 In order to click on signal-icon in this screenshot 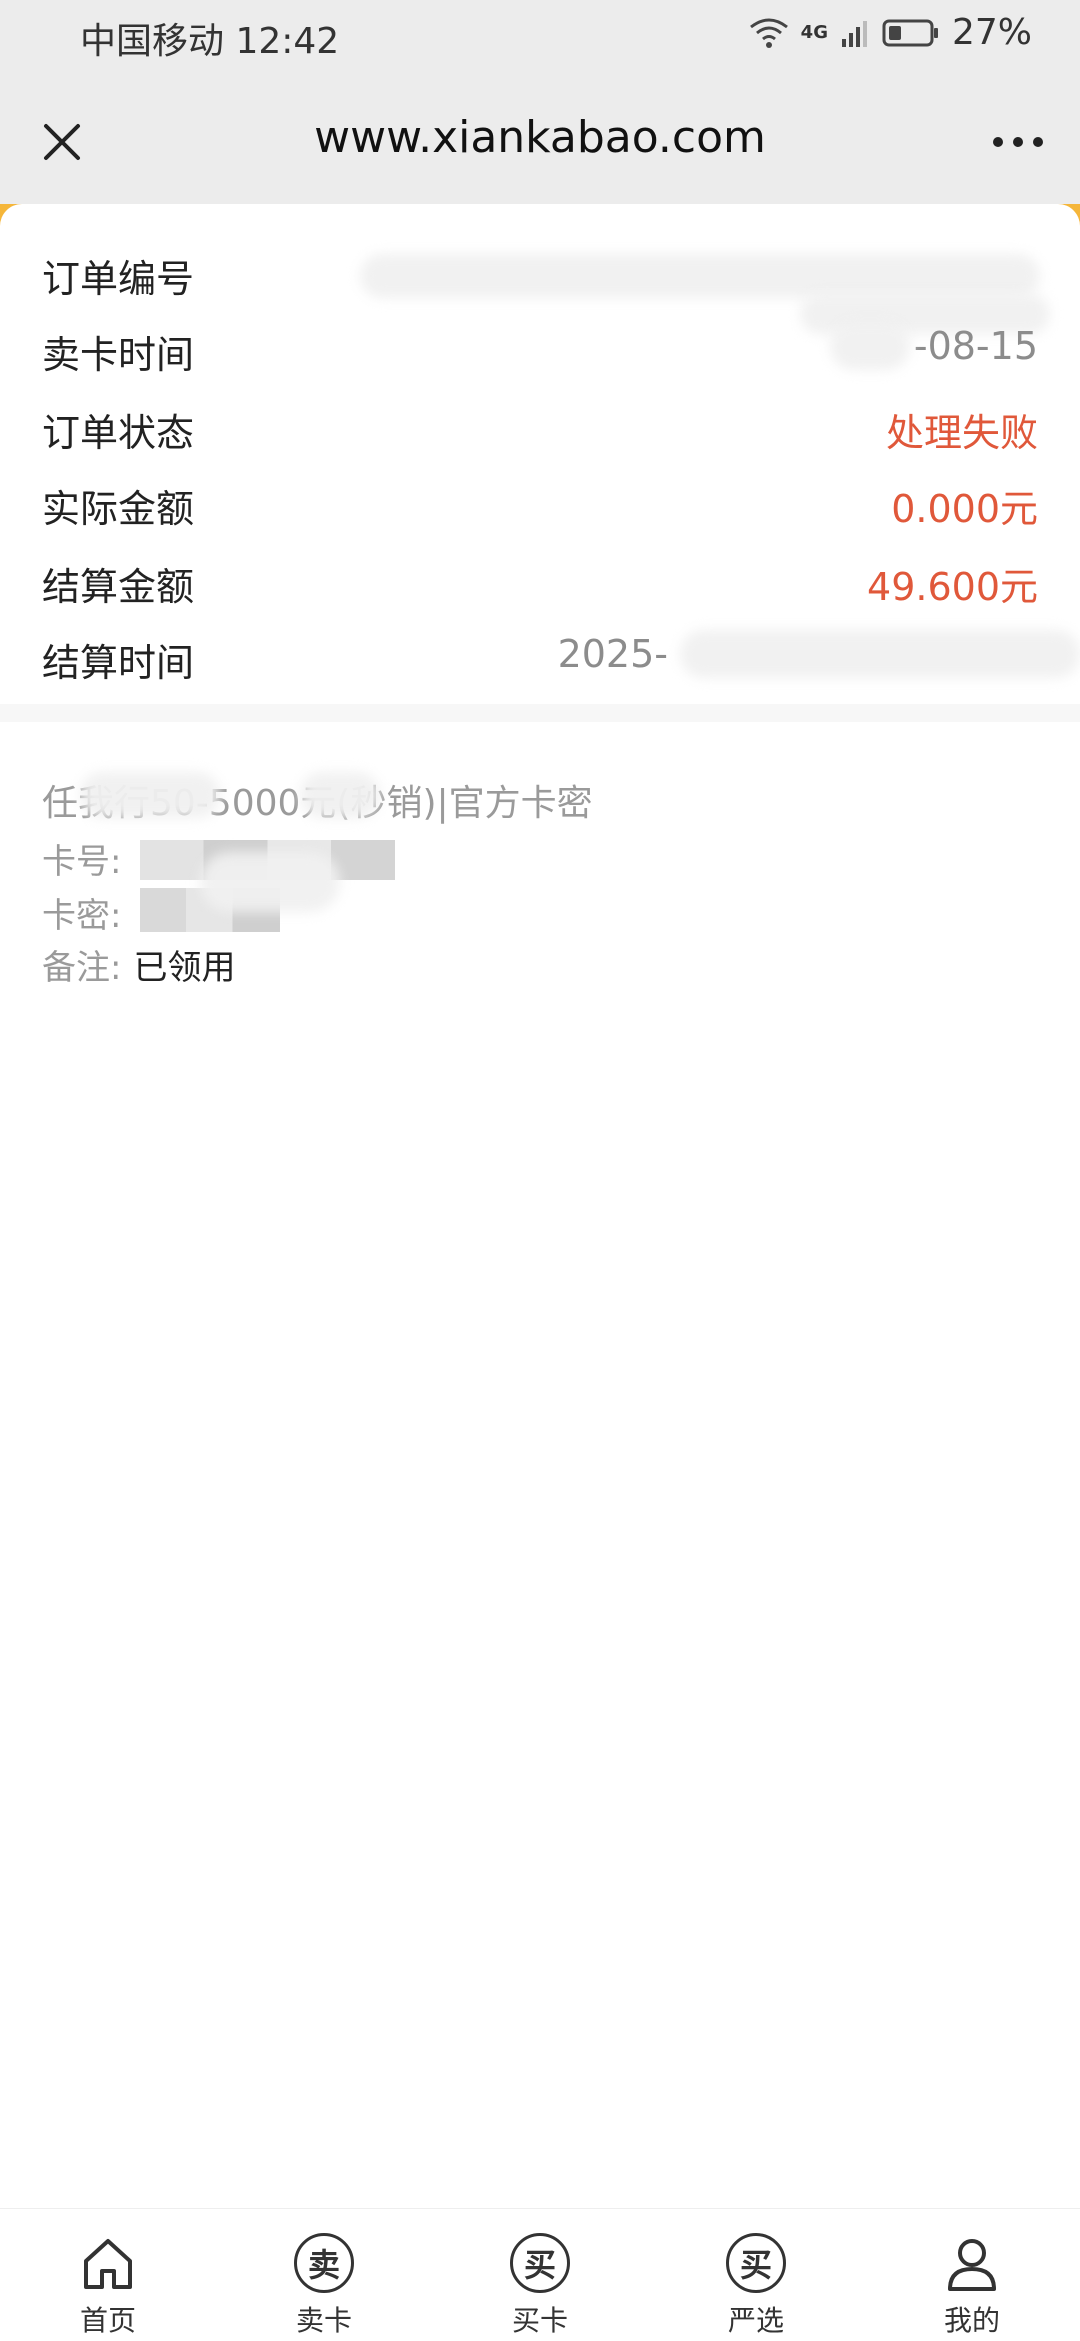, I will do `click(854, 33)`.